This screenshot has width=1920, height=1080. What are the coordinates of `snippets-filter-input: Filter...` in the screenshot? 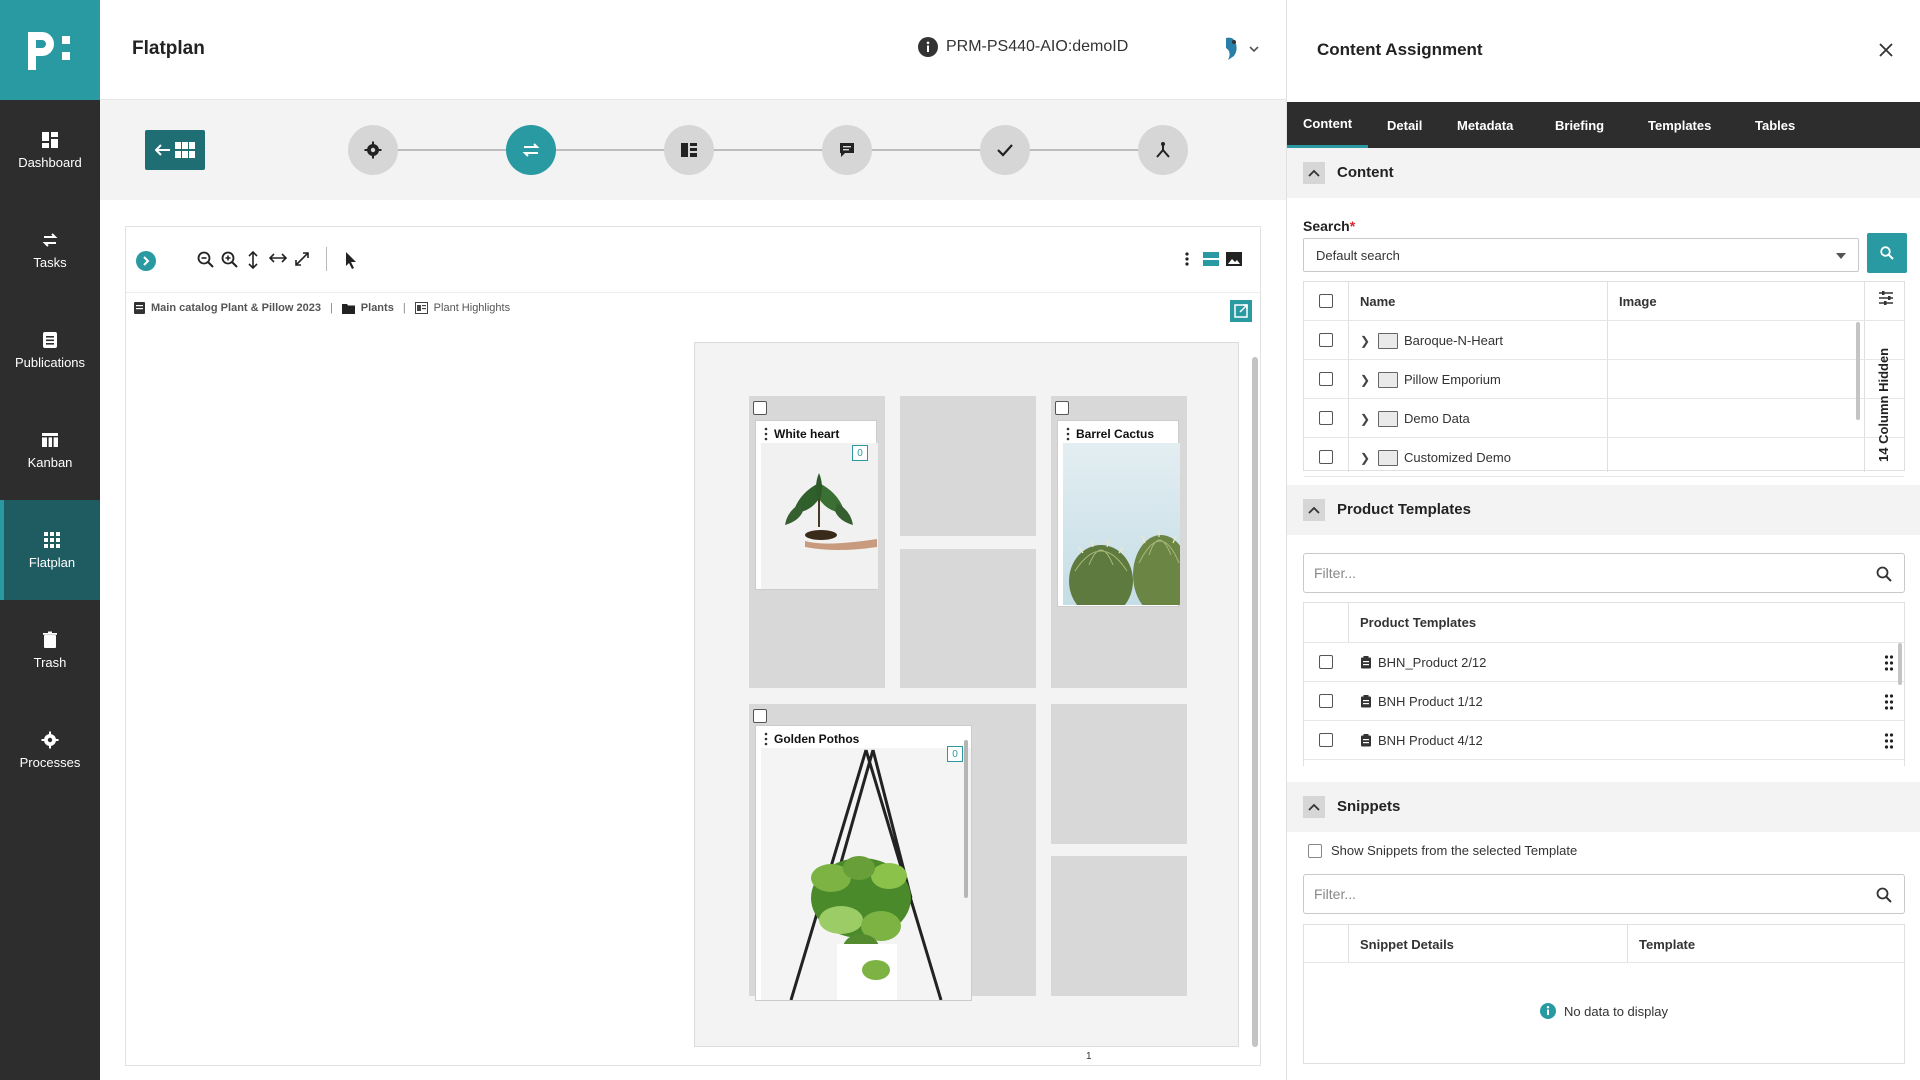 It's located at (1604, 894).